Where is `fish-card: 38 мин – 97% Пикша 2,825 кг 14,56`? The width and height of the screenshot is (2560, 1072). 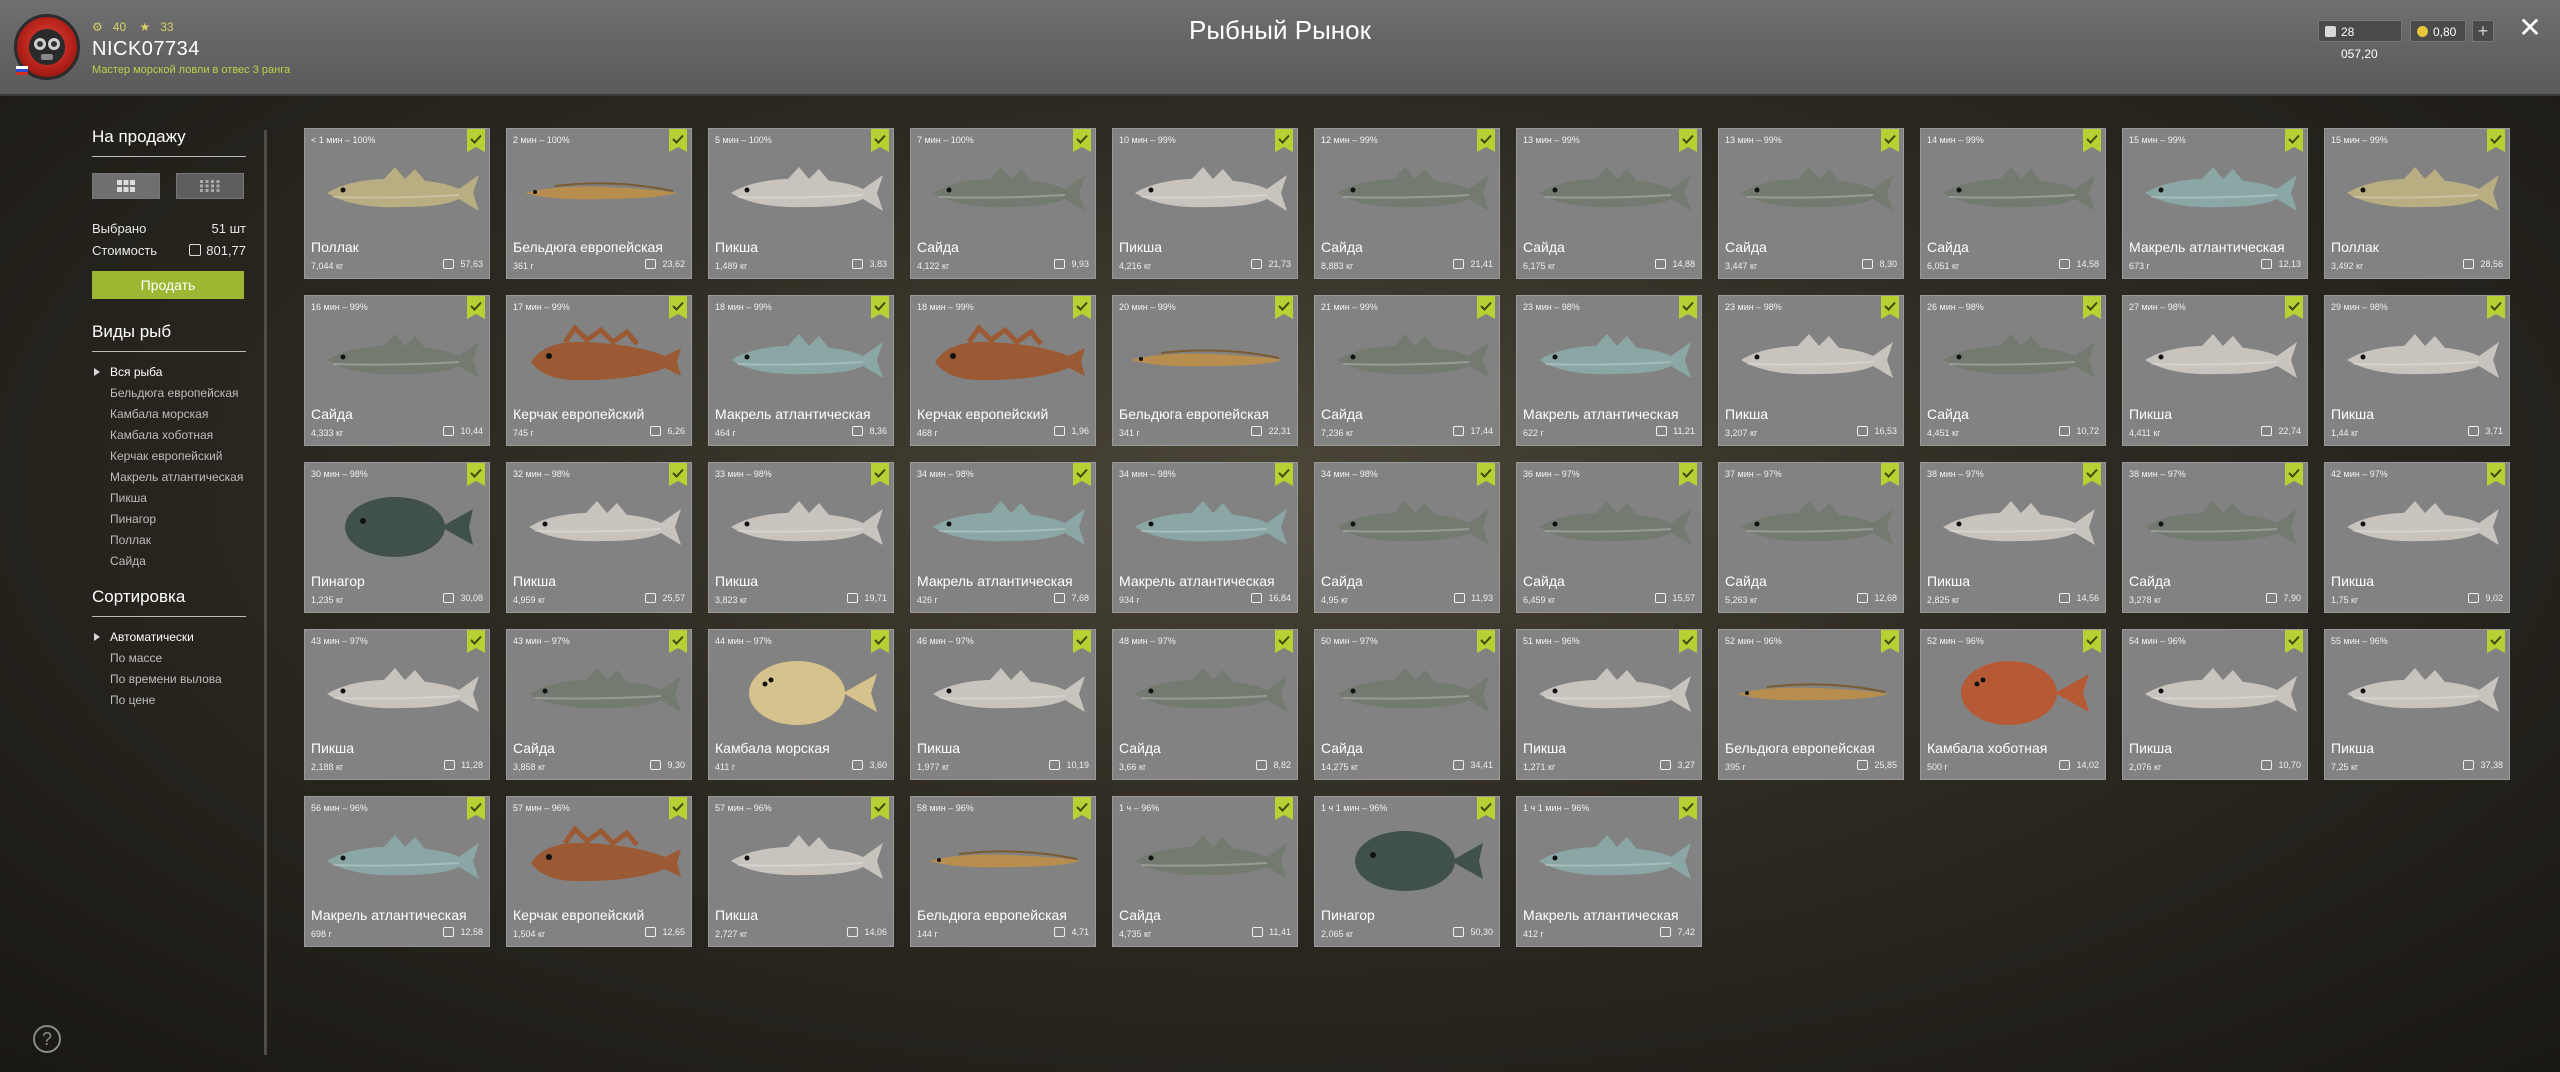 fish-card: 38 мин – 97% Пикша 2,825 кг 14,56 is located at coordinates (2013, 537).